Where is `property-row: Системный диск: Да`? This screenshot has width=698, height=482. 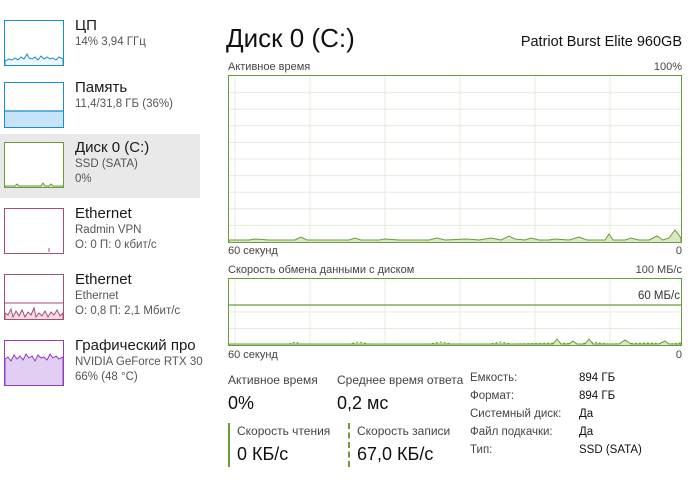
property-row: Системный диск: Да is located at coordinates (580, 417).